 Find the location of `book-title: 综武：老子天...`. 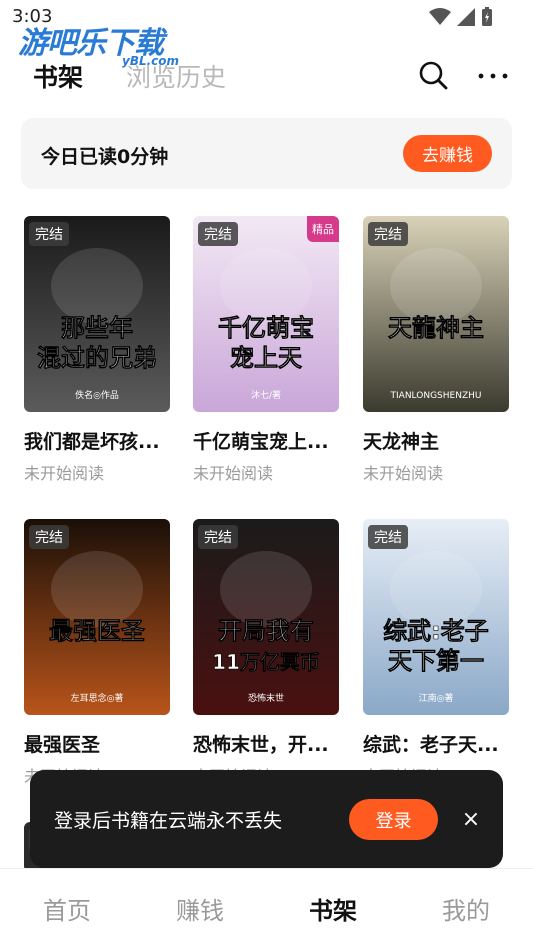

book-title: 综武：老子天... is located at coordinates (438, 743).